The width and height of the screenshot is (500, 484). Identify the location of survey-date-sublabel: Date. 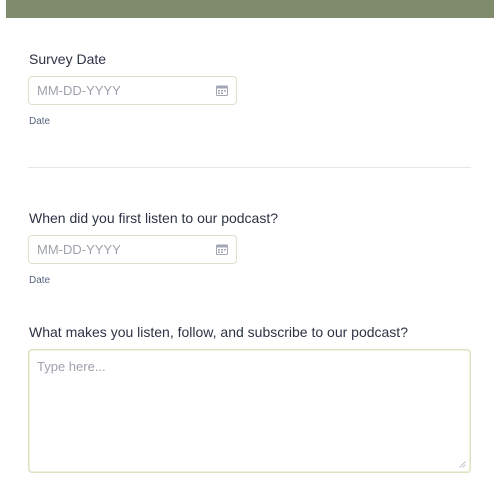
(40, 121).